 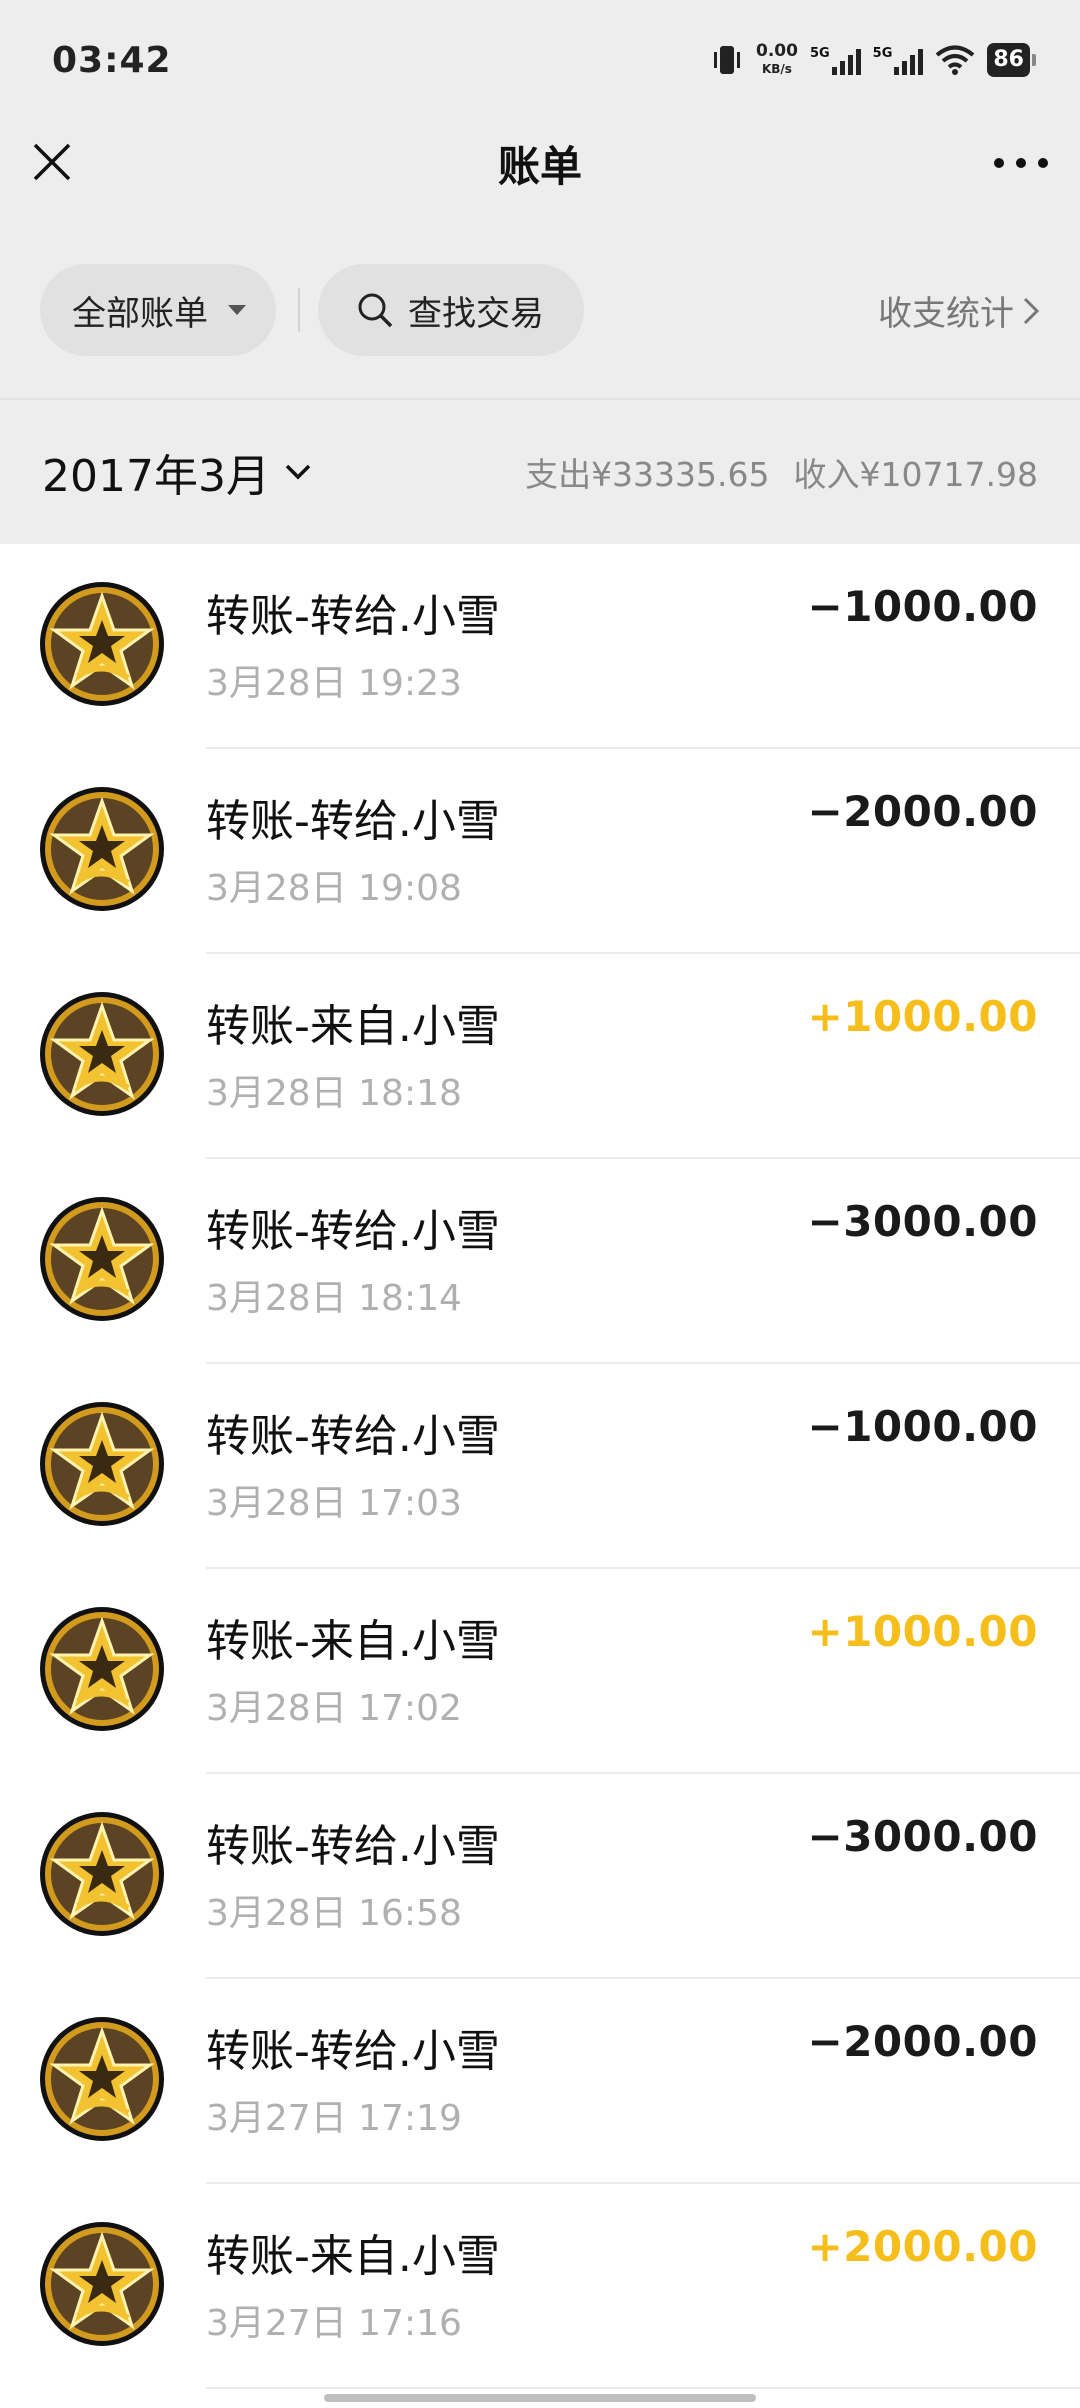 I want to click on transaction-row: 转账-转给.小雪 3月28日 19:08 −2000.00, so click(x=540, y=851).